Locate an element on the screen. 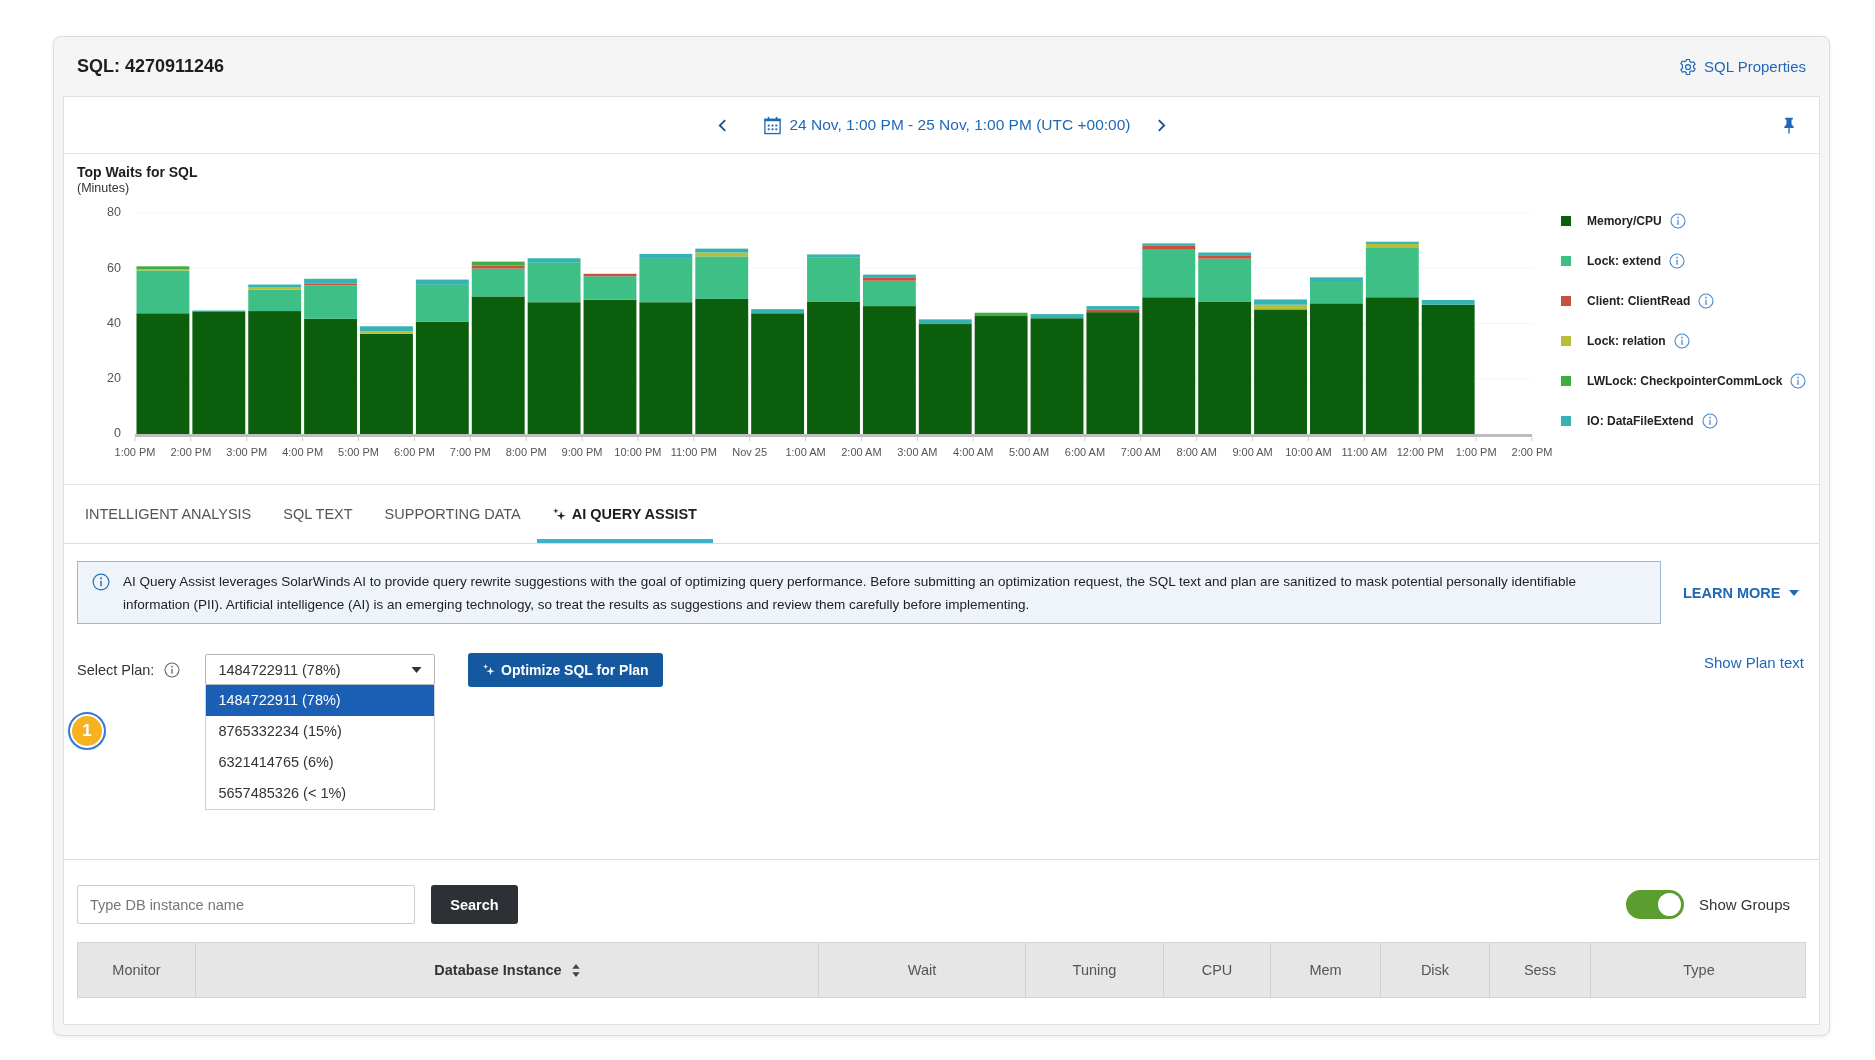 The height and width of the screenshot is (1060, 1875). y-axis-label: 0 is located at coordinates (117, 433).